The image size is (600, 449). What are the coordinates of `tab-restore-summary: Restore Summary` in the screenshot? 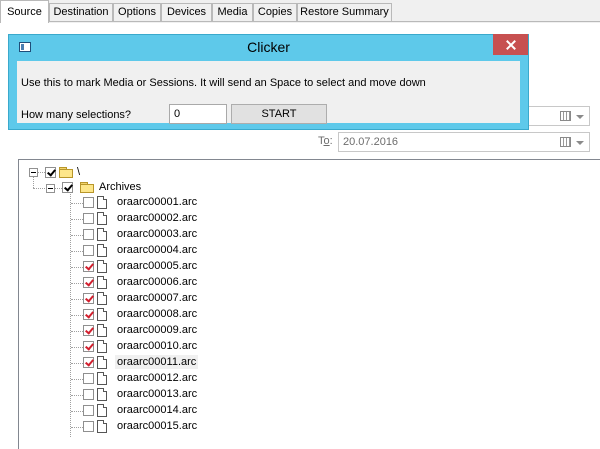 It's located at (344, 12).